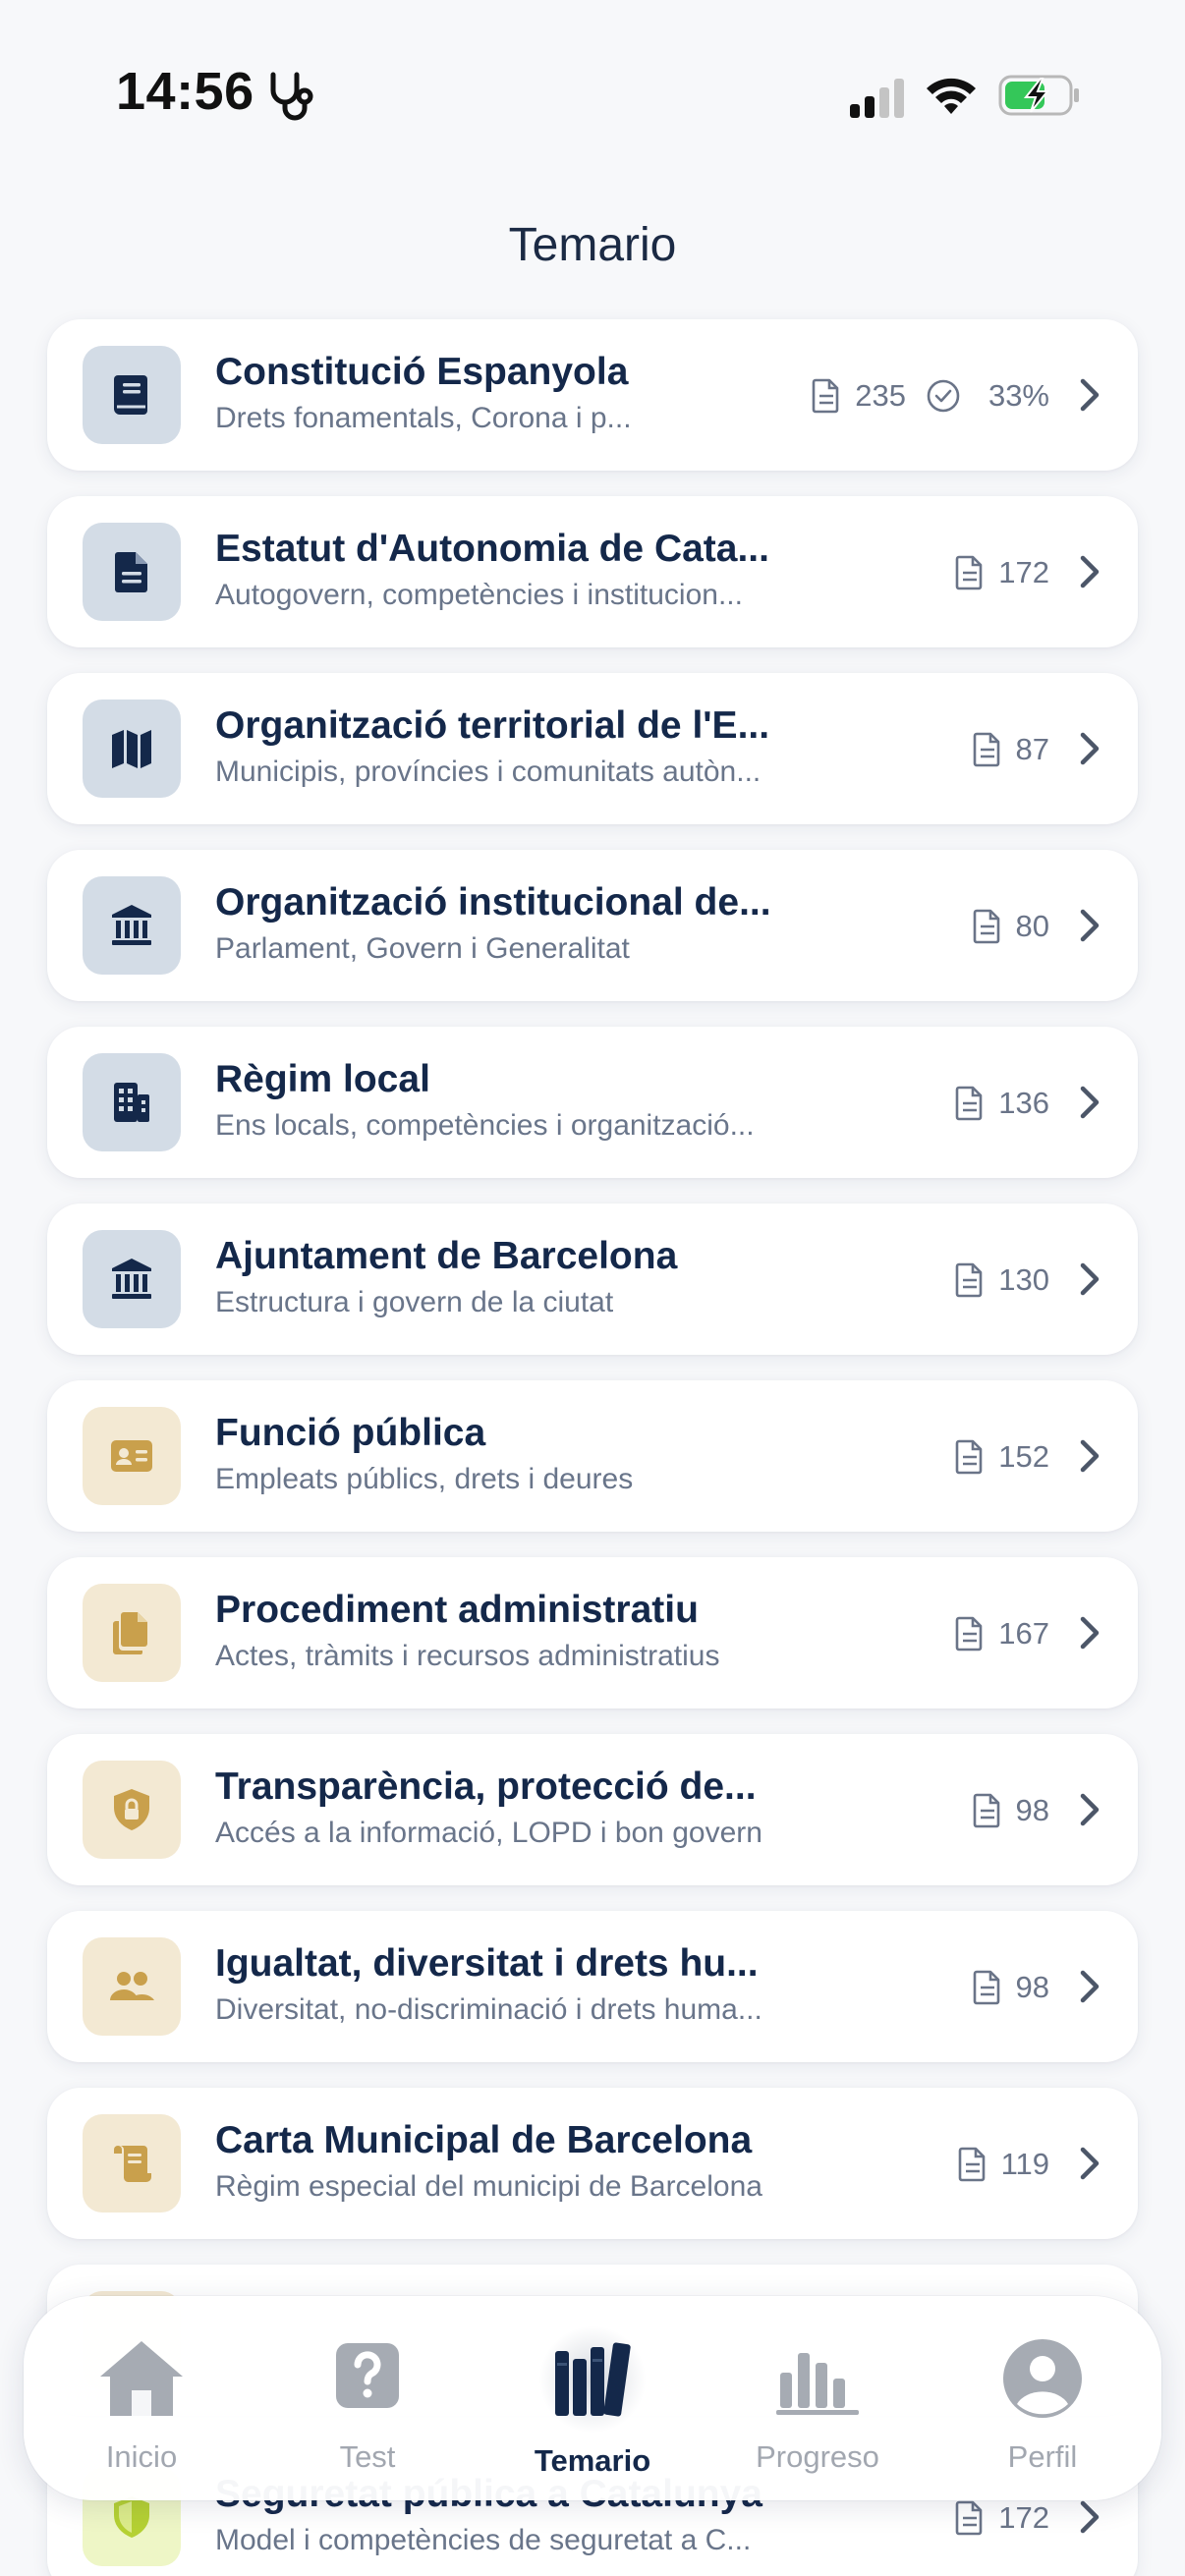 The image size is (1185, 2576). I want to click on question-count: 80, so click(1032, 926).